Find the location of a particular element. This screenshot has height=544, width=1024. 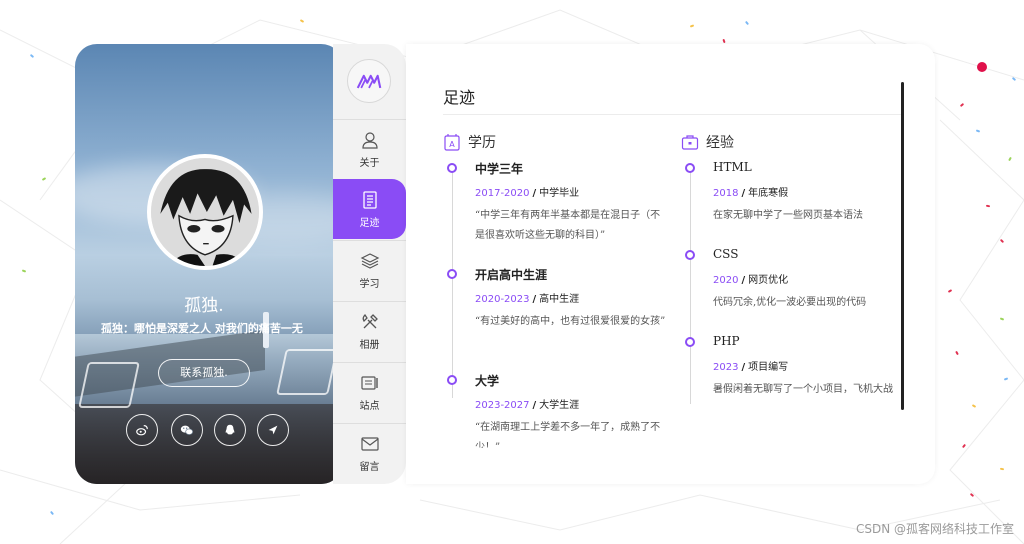

nav-item-label: 关于 is located at coordinates (369, 163).